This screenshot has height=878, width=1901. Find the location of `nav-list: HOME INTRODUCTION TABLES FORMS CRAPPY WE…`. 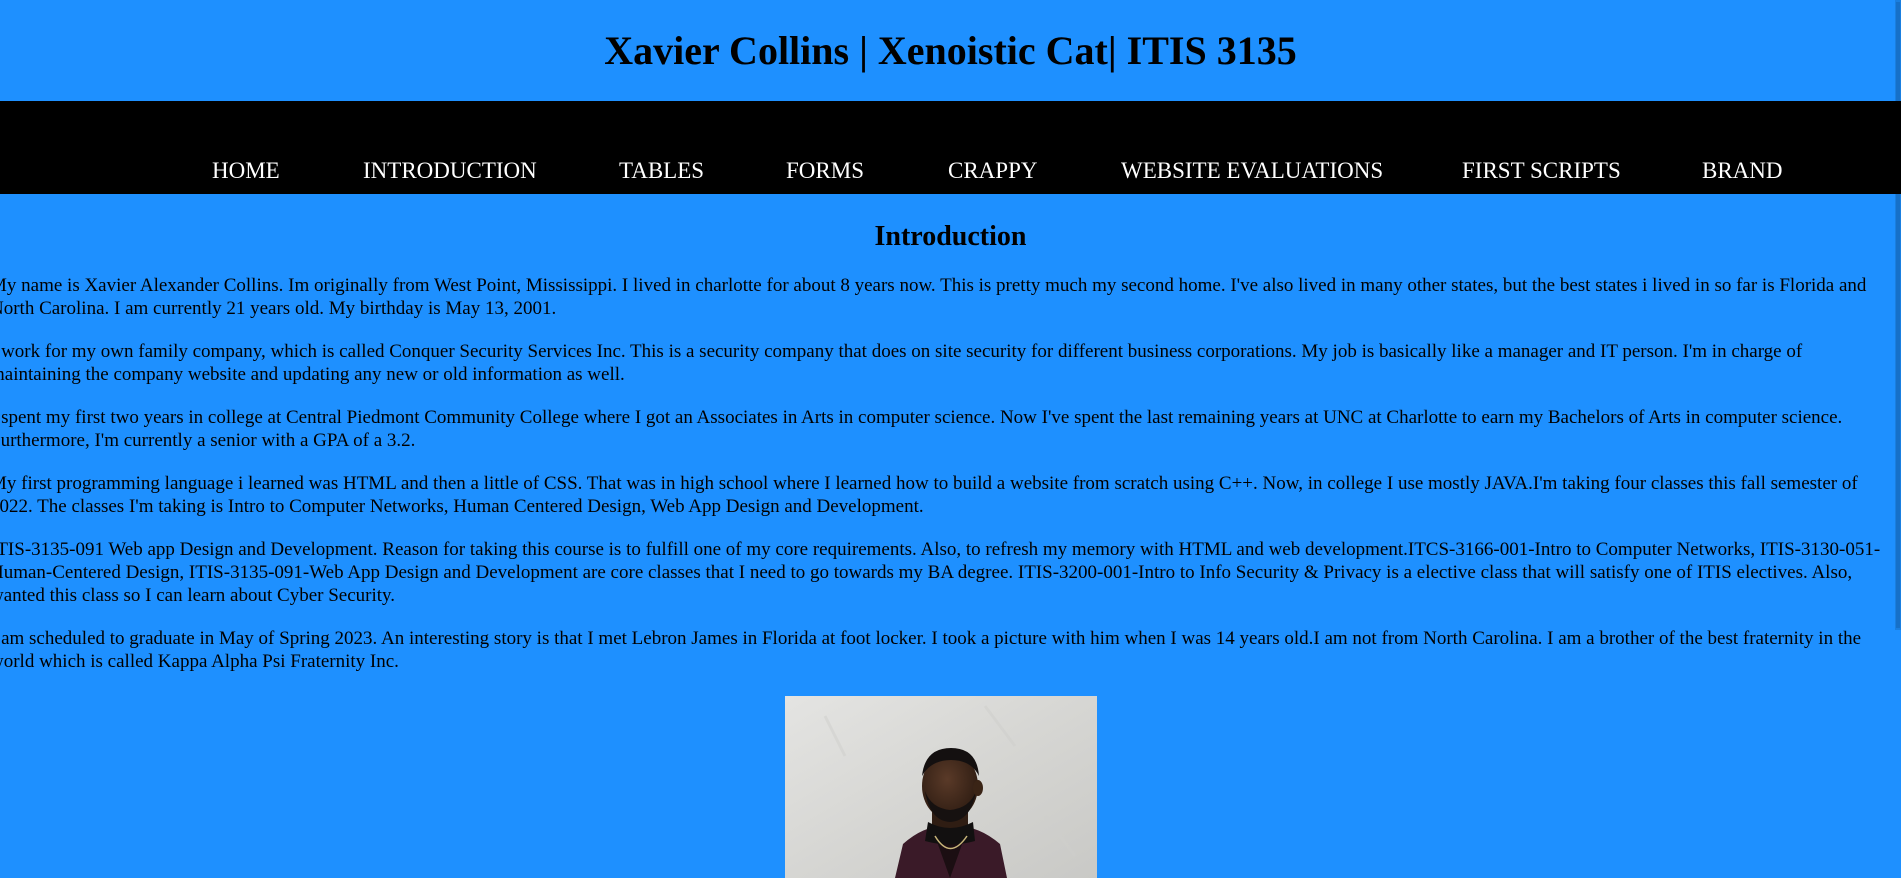

nav-list: HOME INTRODUCTION TABLES FORMS CRAPPY WE… is located at coordinates (950, 171).